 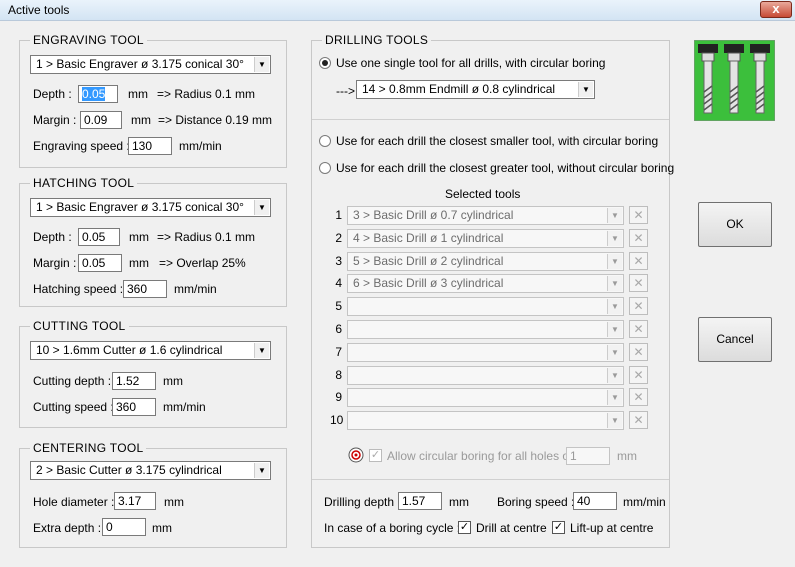 I want to click on tool-row-select: 5 > Basic Drill ø 2 cylindrical ▼, so click(x=485, y=261).